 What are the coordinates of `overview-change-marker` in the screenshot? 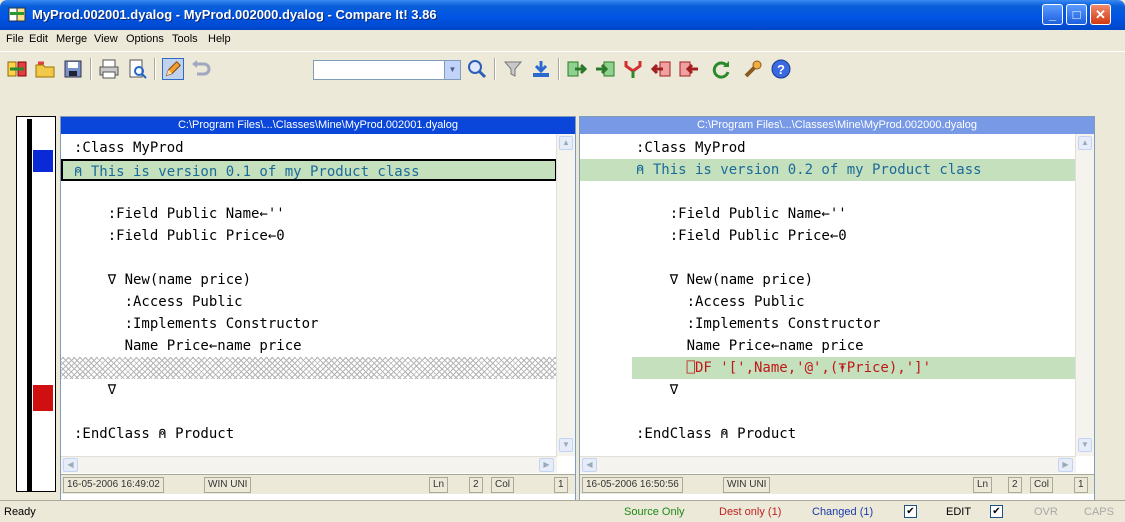 It's located at (43, 398).